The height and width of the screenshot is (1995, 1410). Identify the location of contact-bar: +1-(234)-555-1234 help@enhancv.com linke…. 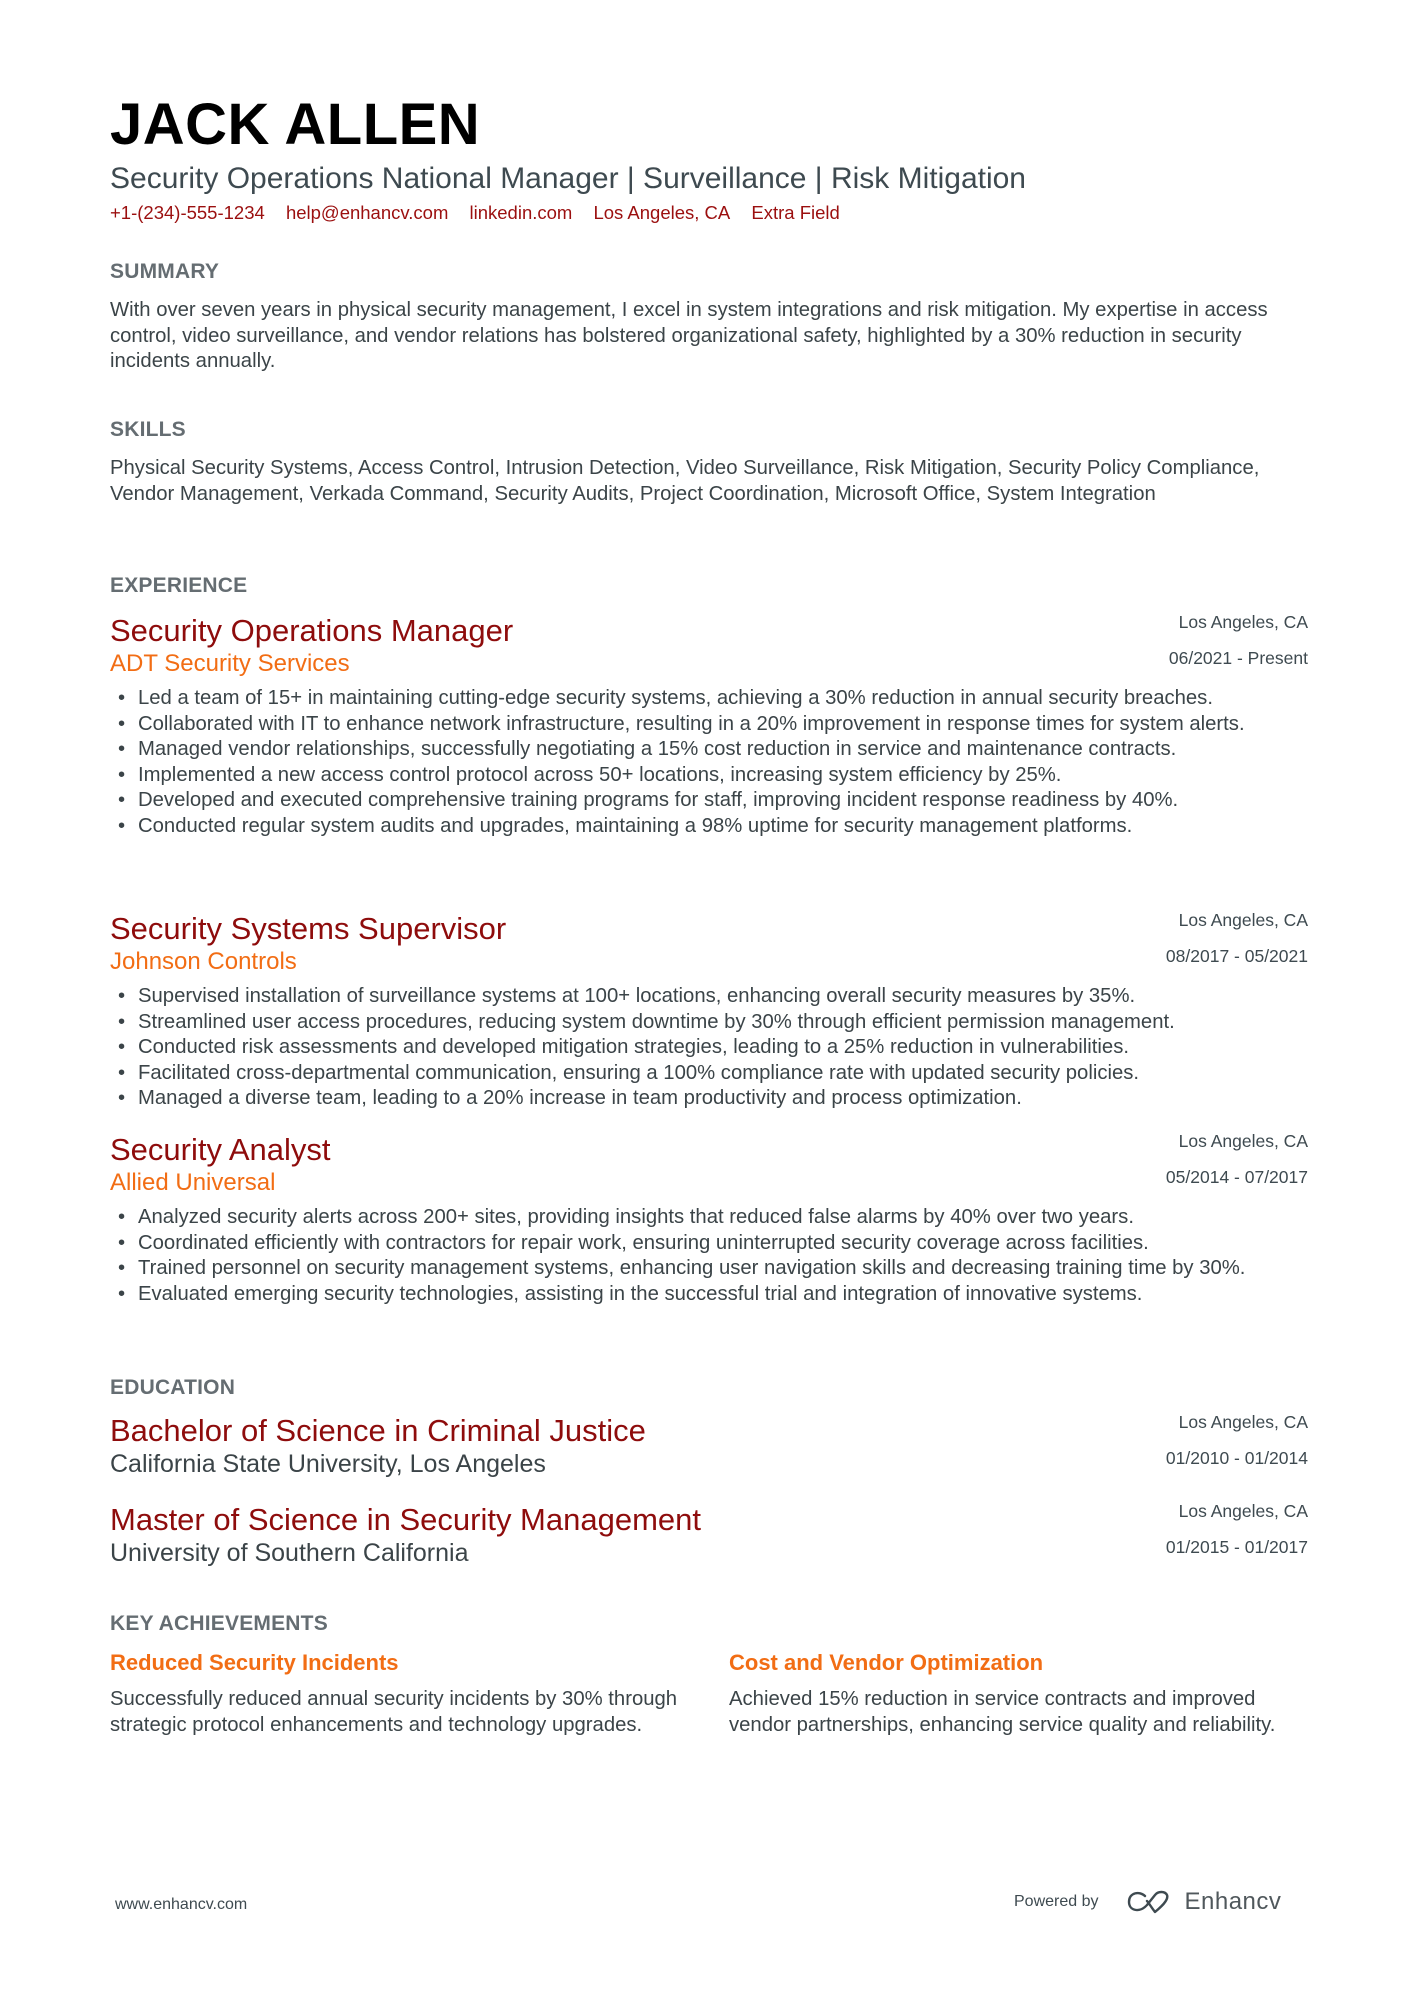
(483, 213).